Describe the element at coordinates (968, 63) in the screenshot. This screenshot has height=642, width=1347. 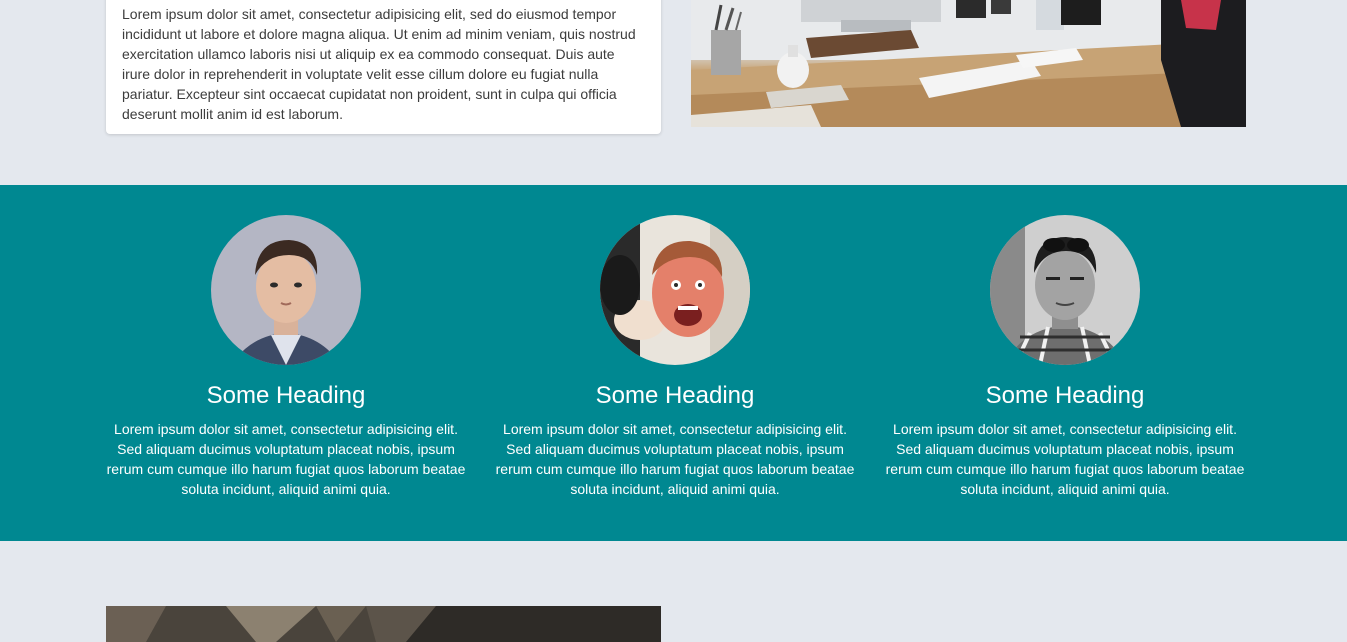
I see `desk-workspace-image` at that location.